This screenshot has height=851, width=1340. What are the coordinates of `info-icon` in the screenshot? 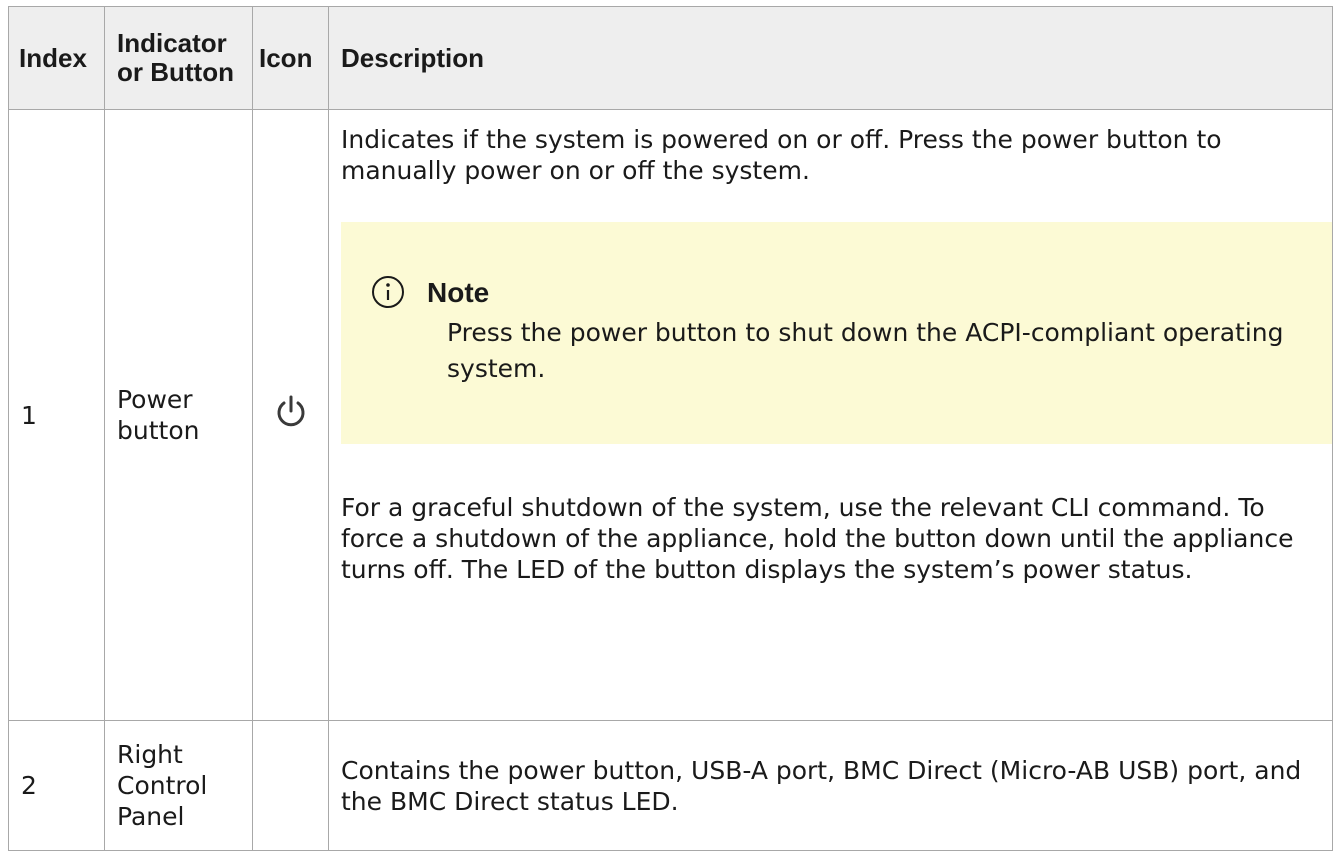 It's located at (388, 292).